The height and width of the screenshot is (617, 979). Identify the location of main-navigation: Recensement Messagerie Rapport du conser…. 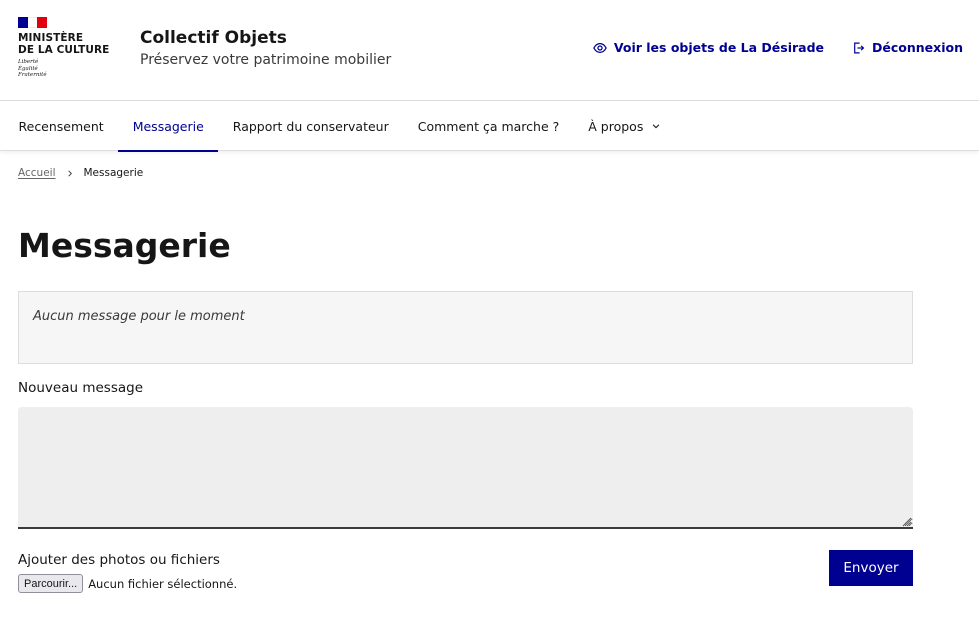
(489, 126).